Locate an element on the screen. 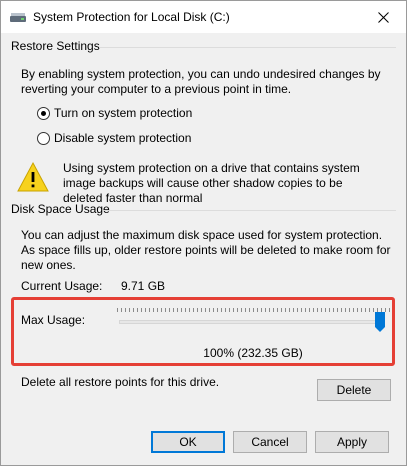 This screenshot has width=407, height=466. radio-disable-label: Disable system protection is located at coordinates (123, 138).